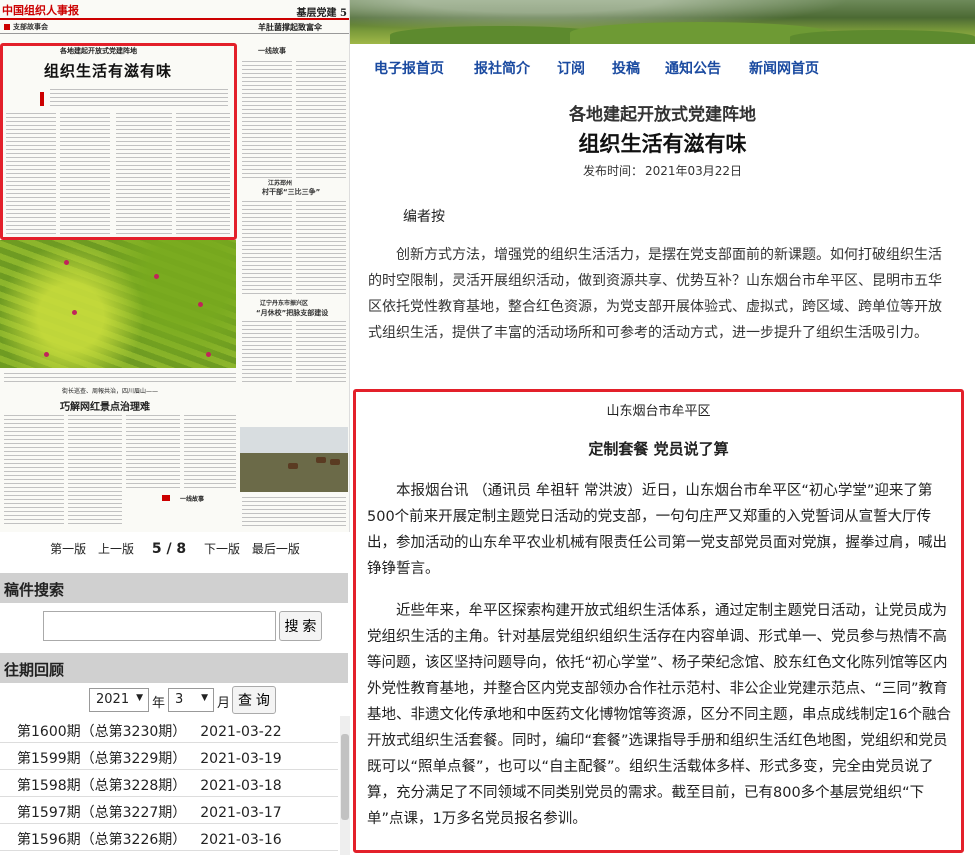 The width and height of the screenshot is (975, 855). Describe the element at coordinates (159, 626) in the screenshot. I see `search-input` at that location.